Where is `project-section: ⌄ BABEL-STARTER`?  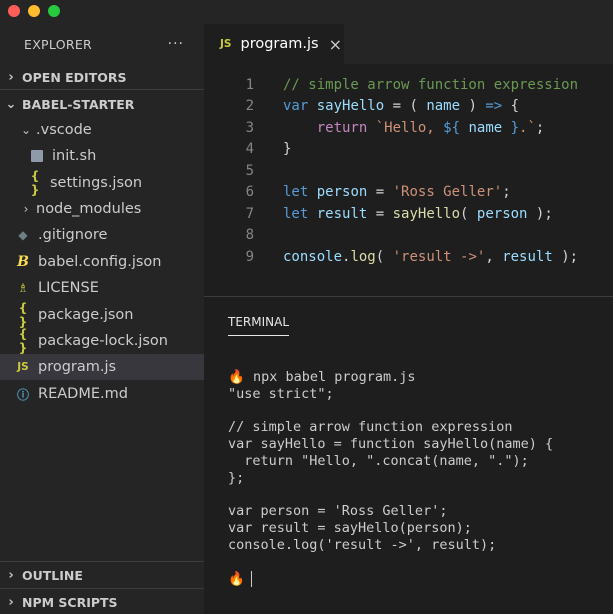 project-section: ⌄ BABEL-STARTER is located at coordinates (102, 104).